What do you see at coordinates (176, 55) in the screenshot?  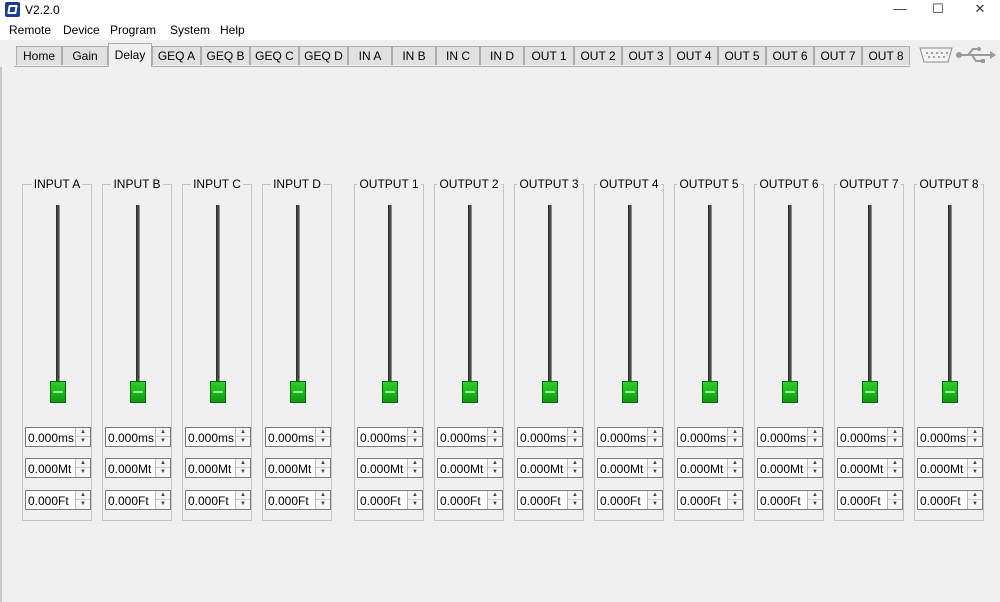 I see `tab-geq-a: GEQ A` at bounding box center [176, 55].